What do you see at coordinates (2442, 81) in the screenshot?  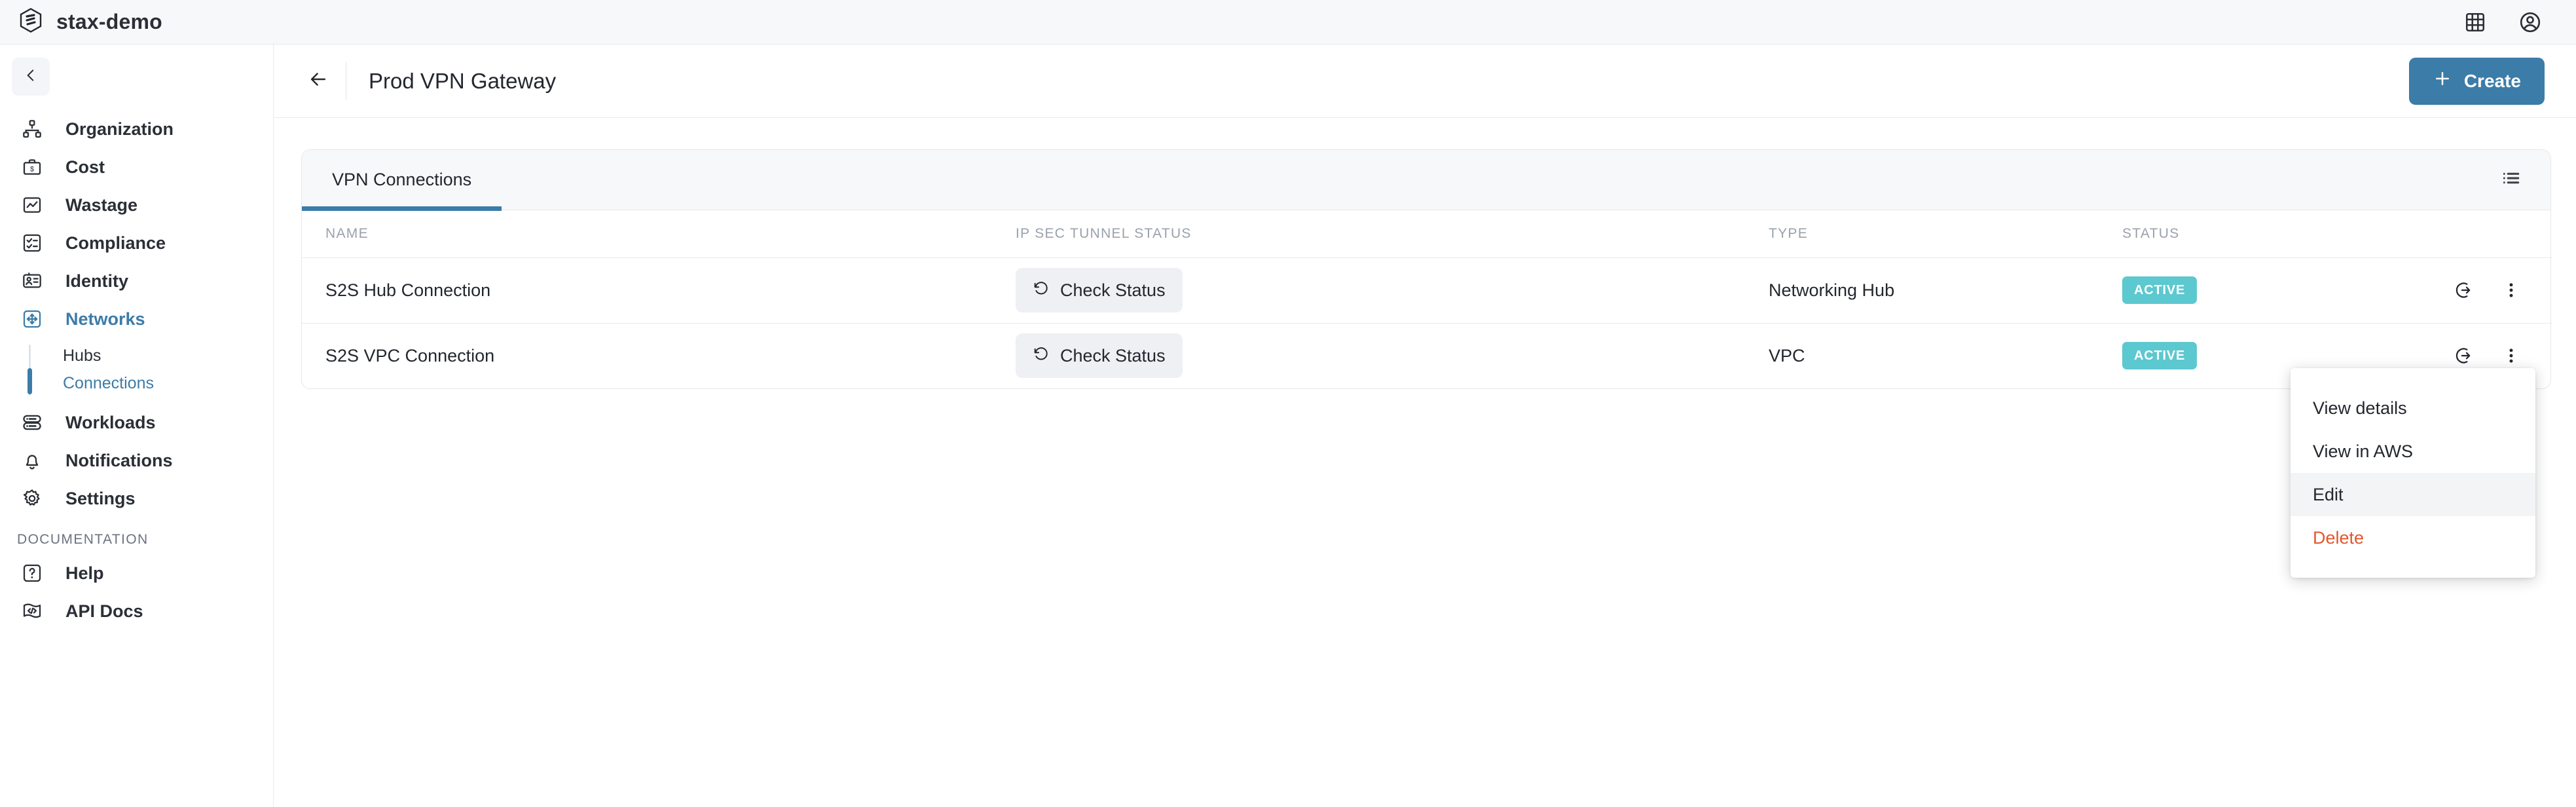 I see `plus-icon` at bounding box center [2442, 81].